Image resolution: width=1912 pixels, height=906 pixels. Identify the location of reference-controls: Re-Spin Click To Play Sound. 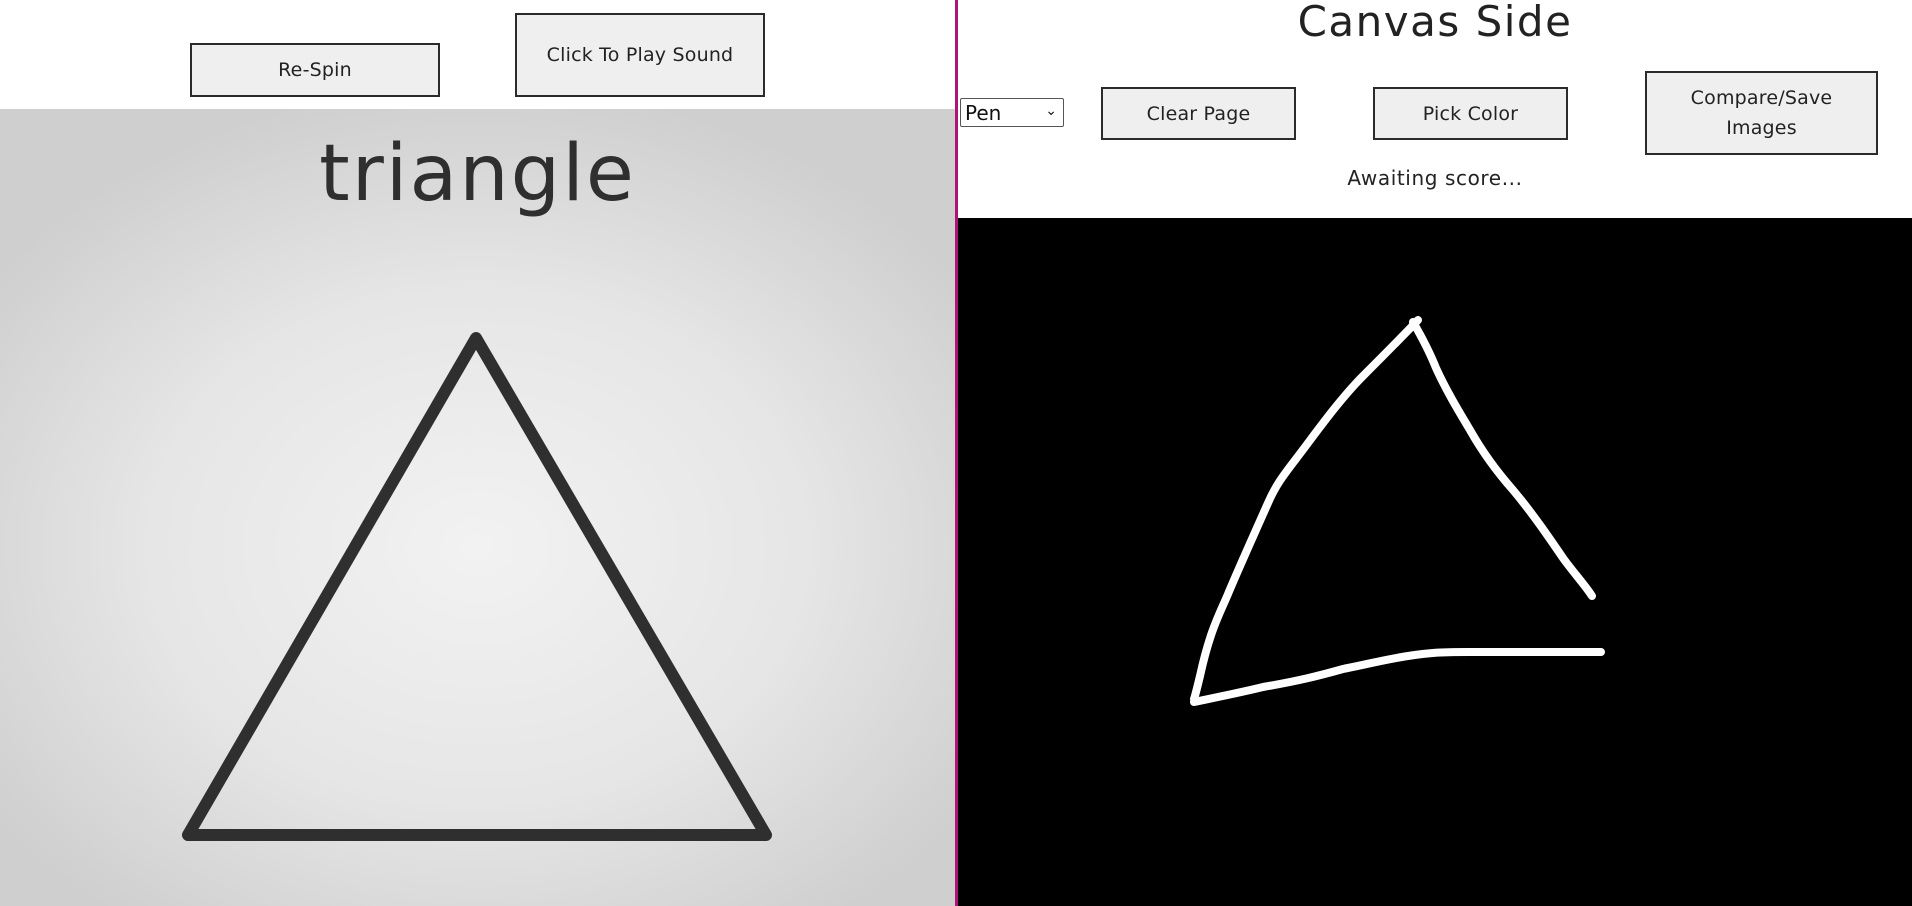
(477, 54).